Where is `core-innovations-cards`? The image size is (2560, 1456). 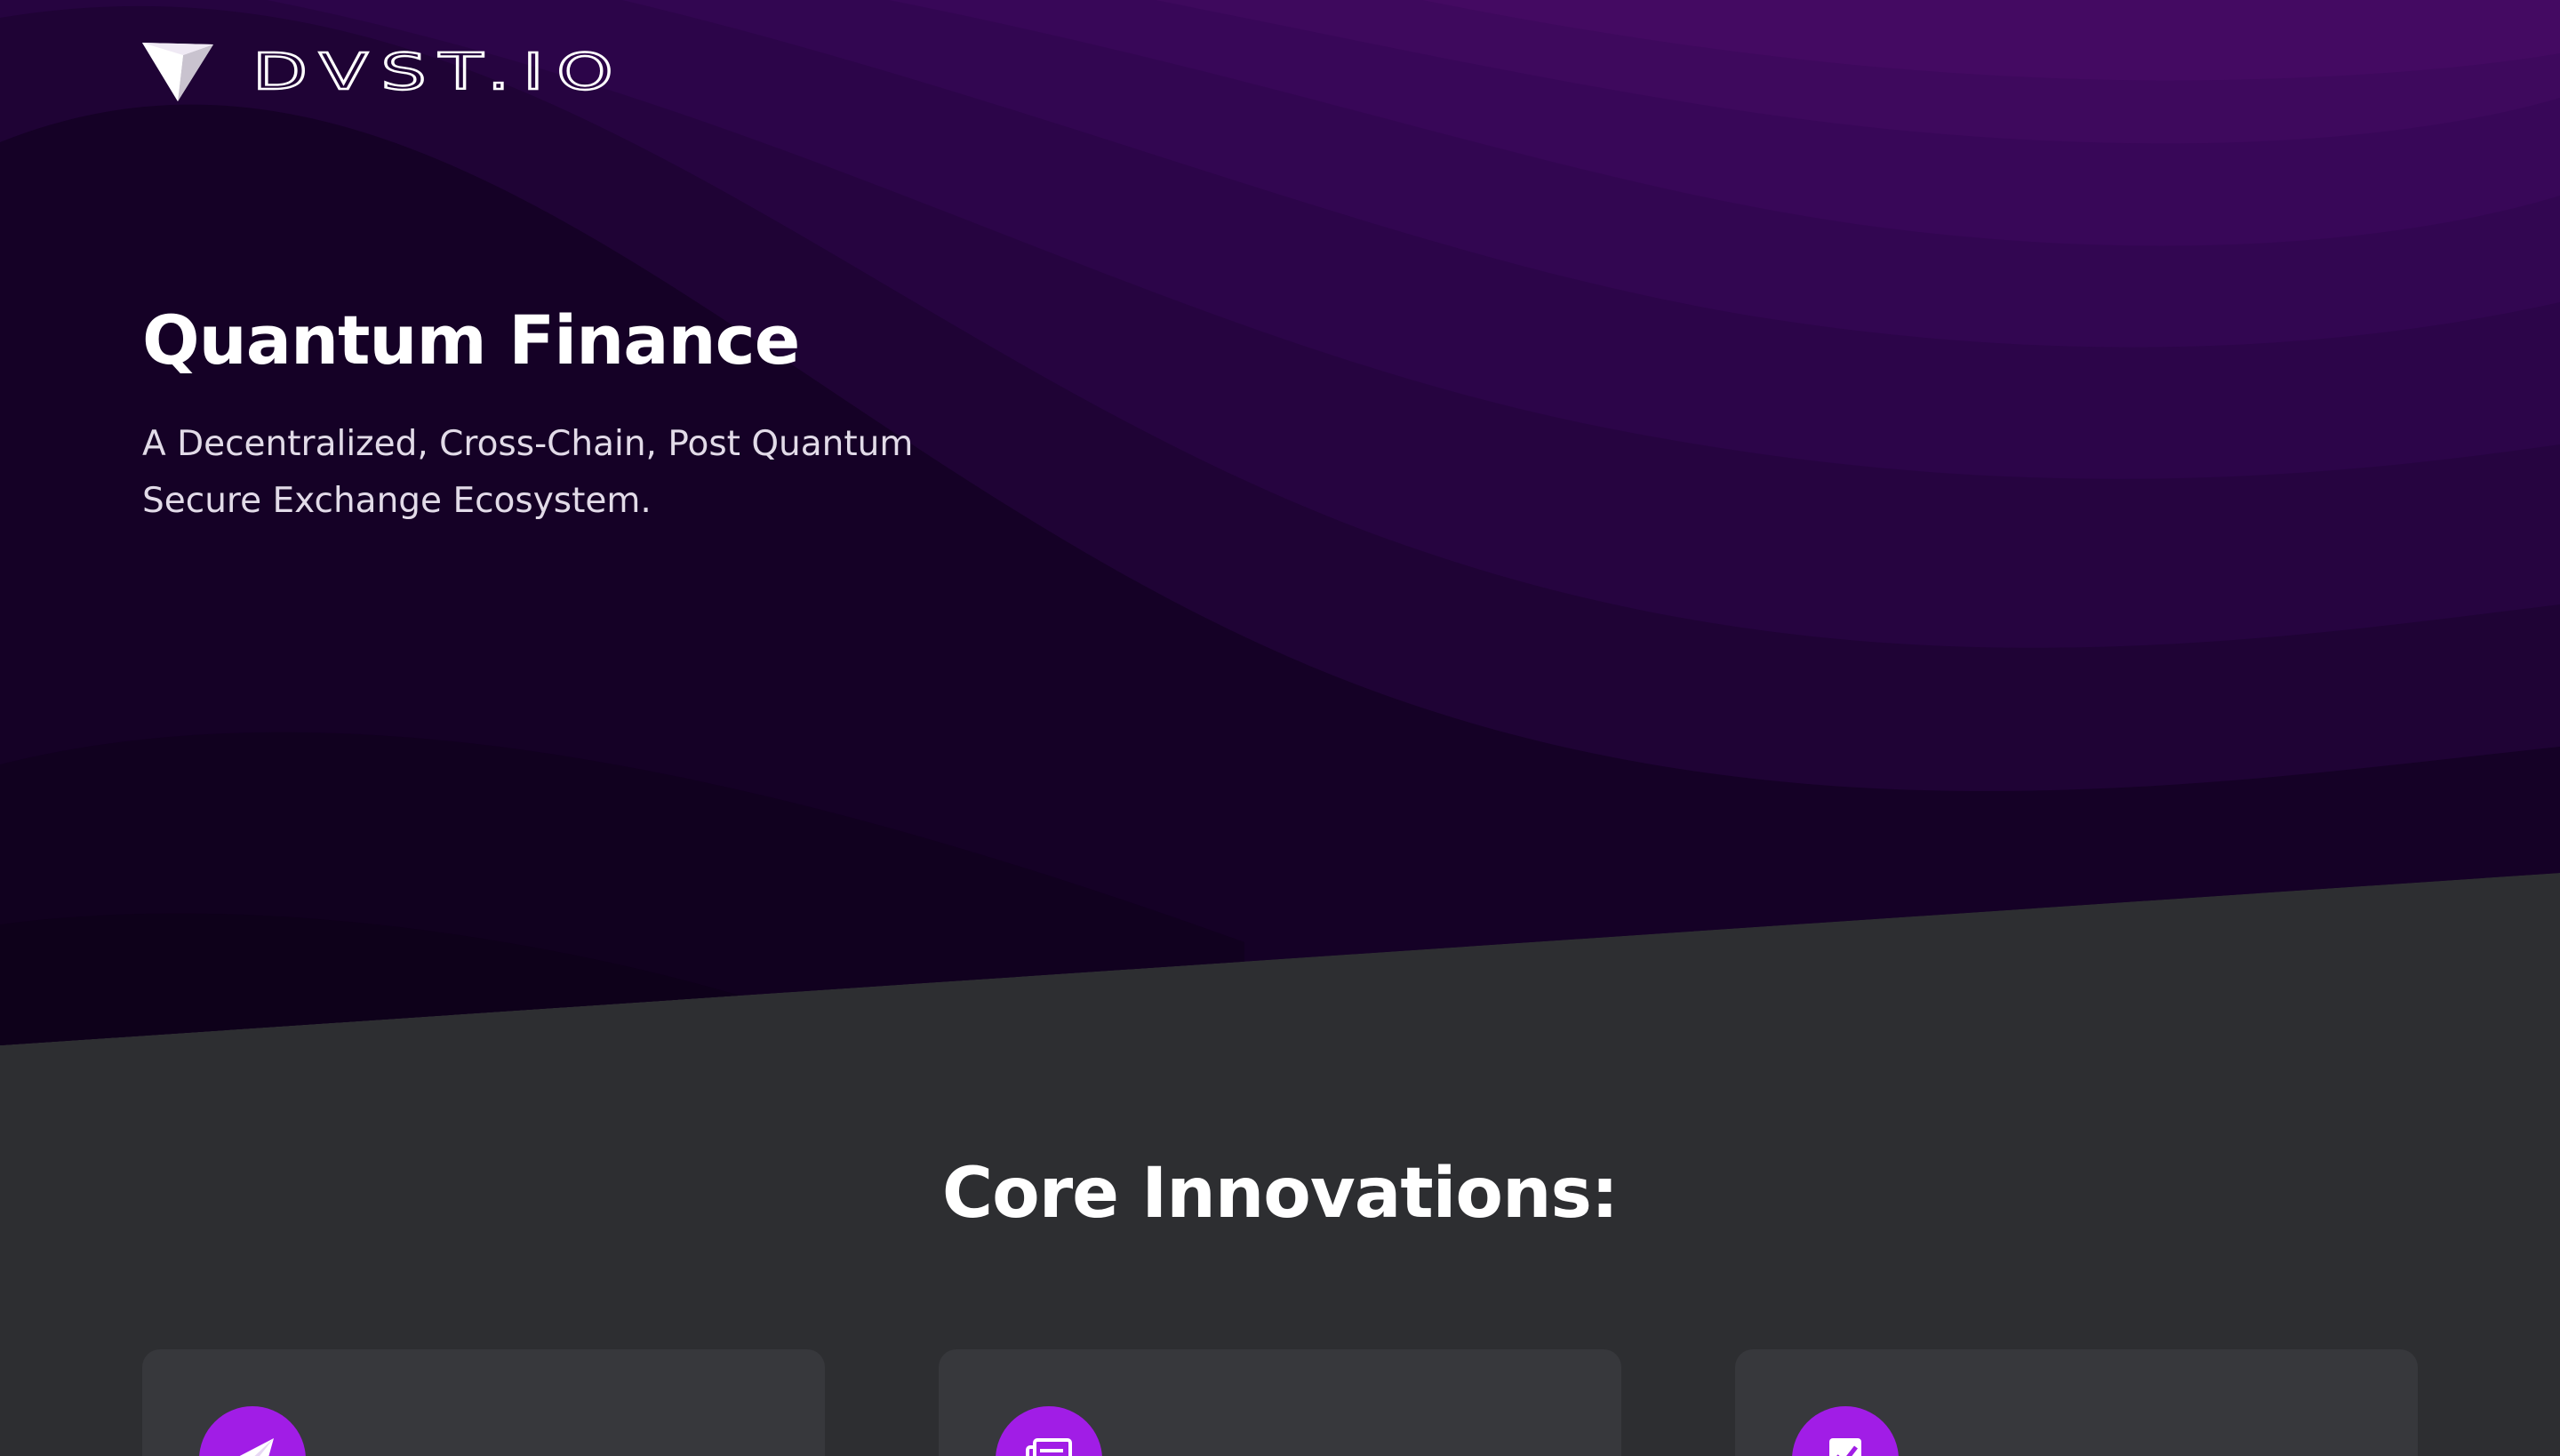 core-innovations-cards is located at coordinates (1280, 1402).